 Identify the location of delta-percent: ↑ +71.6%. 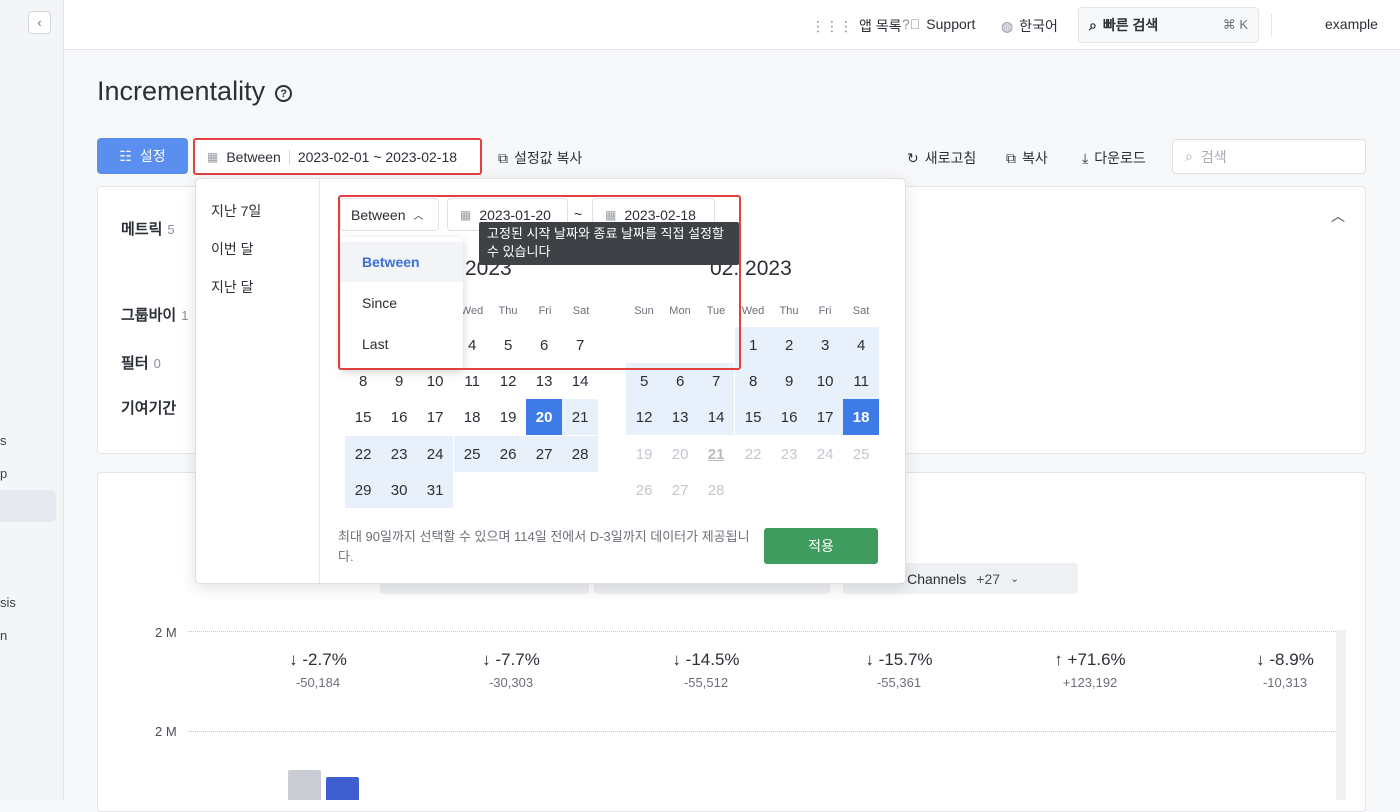
(1090, 659).